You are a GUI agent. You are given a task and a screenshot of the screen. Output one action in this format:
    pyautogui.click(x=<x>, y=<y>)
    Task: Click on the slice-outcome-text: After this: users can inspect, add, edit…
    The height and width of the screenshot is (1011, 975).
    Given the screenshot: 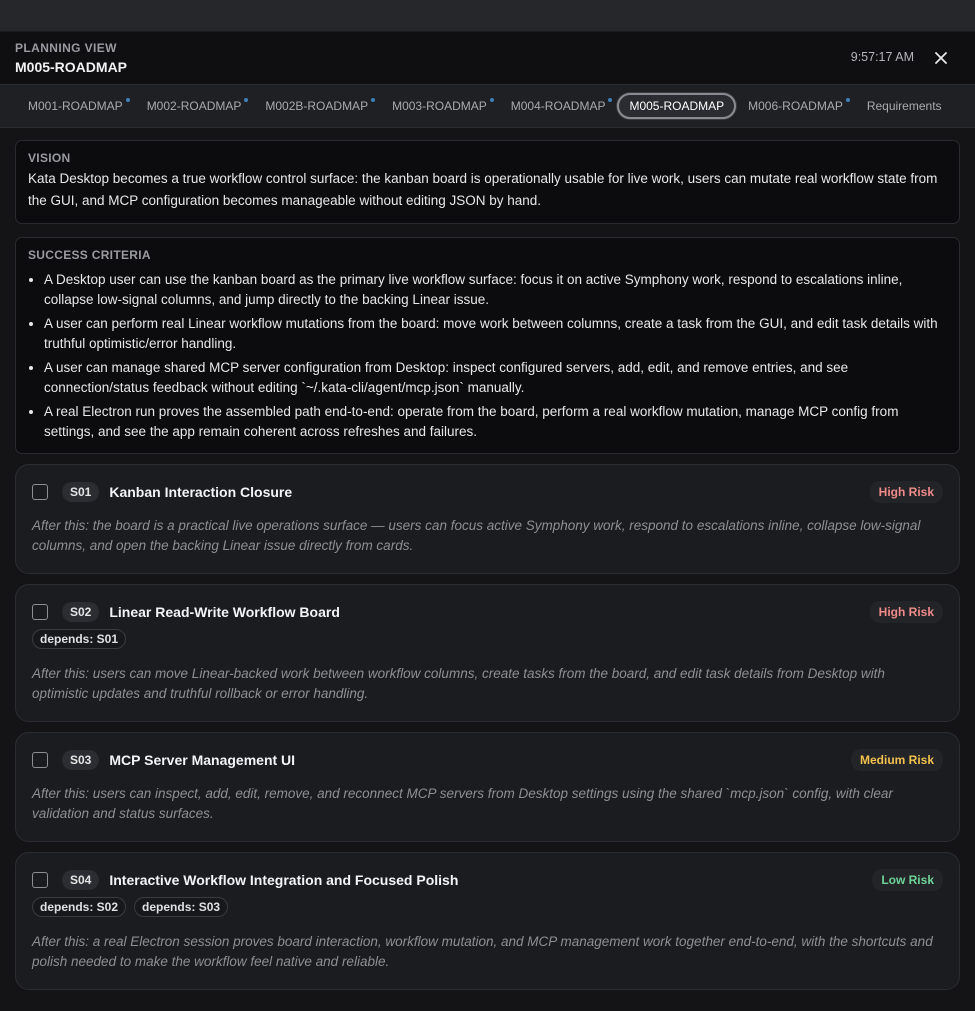 What is the action you would take?
    pyautogui.click(x=462, y=803)
    